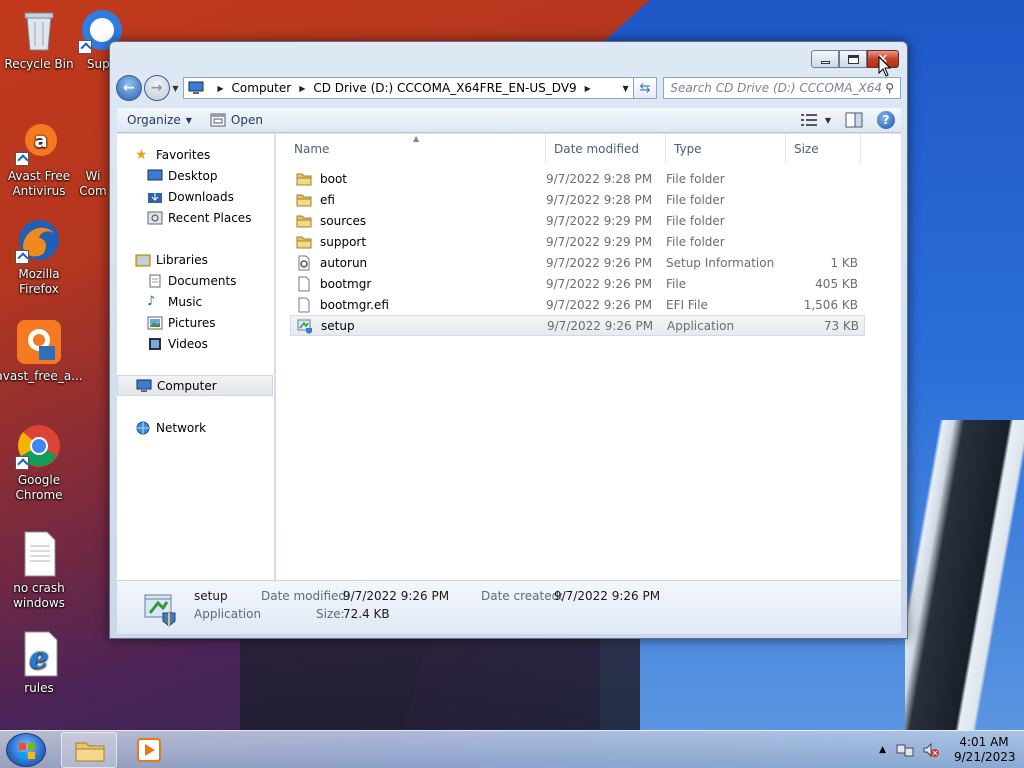 This screenshot has height=768, width=1024. I want to click on command-bar: Organize ▼ Open ▼ ?, so click(509, 120).